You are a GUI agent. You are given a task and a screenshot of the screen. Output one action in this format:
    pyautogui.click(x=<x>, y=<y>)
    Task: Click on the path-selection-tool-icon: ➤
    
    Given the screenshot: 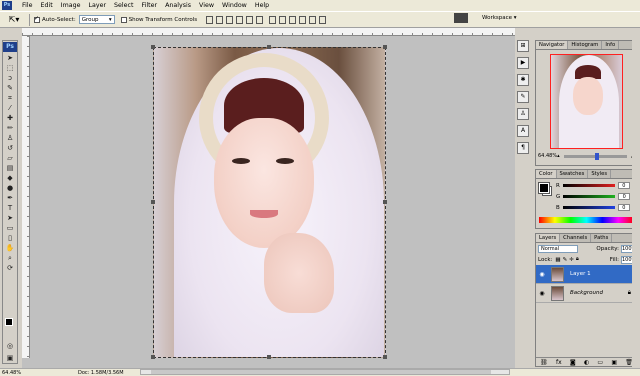 What is the action you would take?
    pyautogui.click(x=10, y=218)
    